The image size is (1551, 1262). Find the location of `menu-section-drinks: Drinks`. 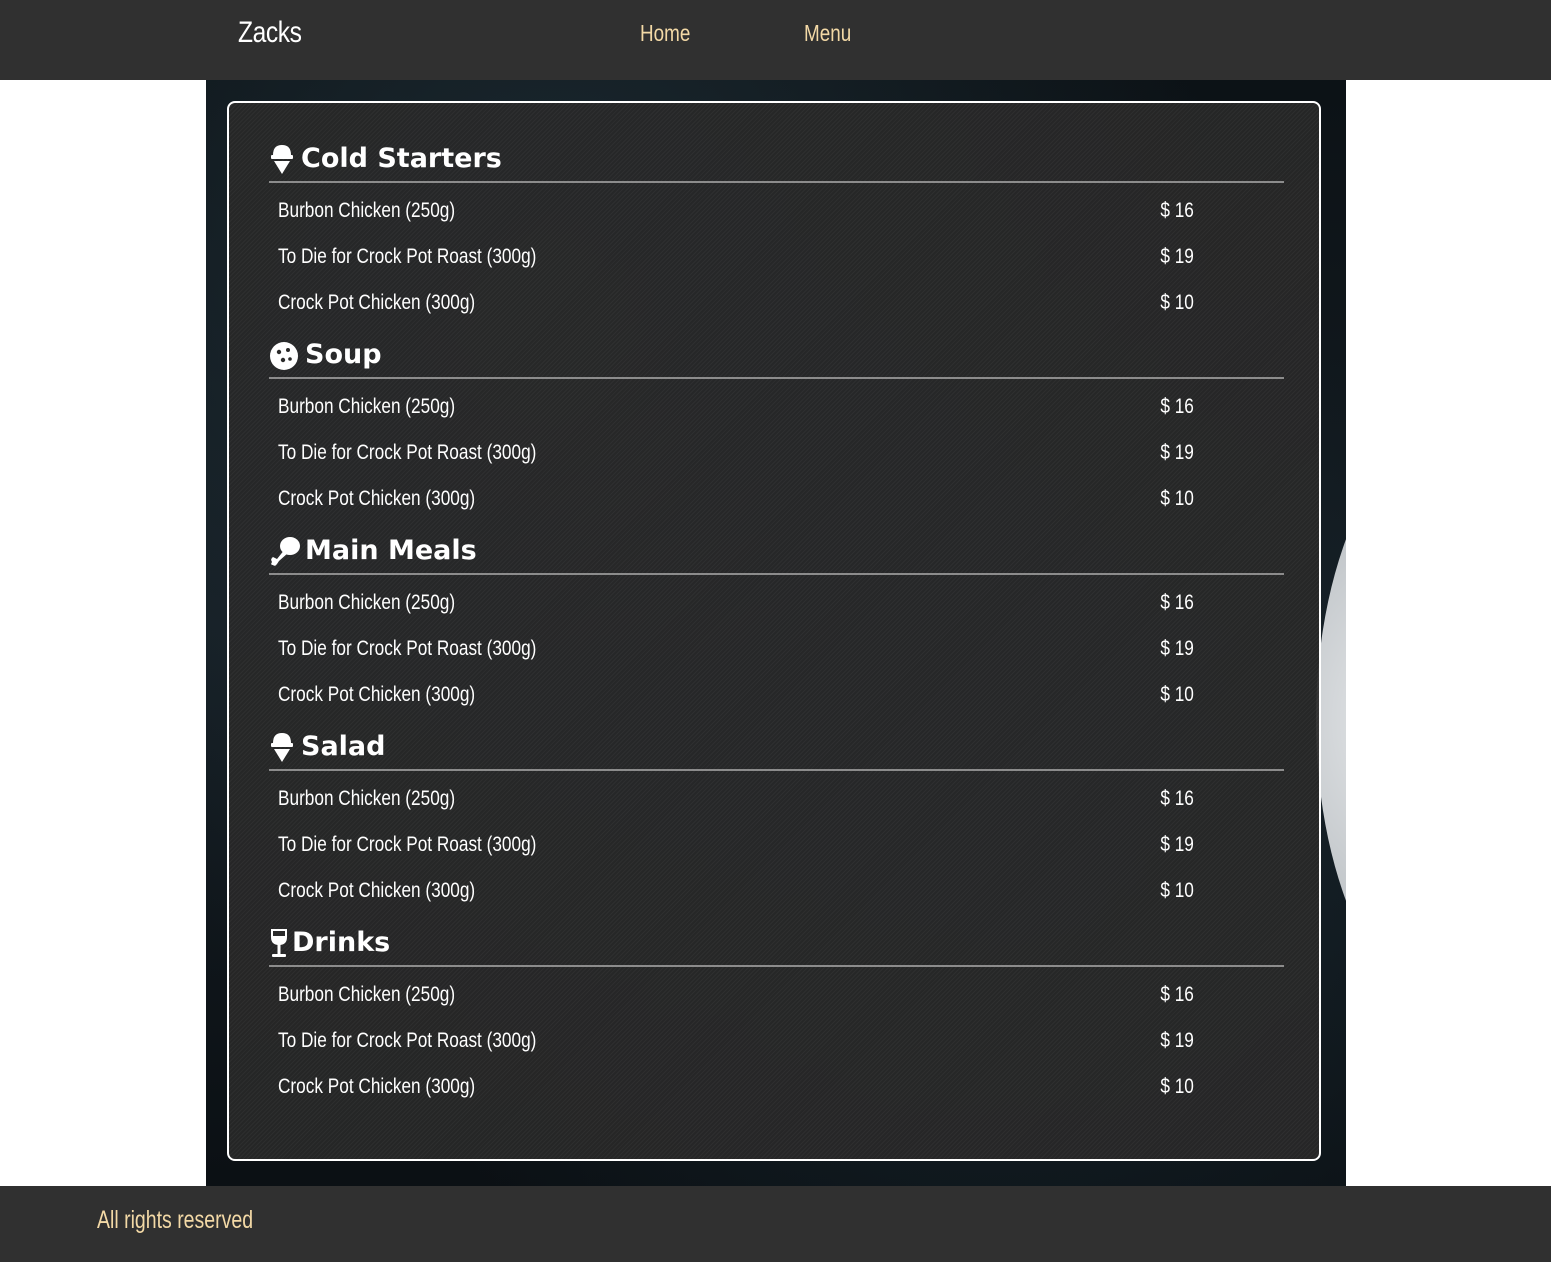

menu-section-drinks: Drinks is located at coordinates (776, 946).